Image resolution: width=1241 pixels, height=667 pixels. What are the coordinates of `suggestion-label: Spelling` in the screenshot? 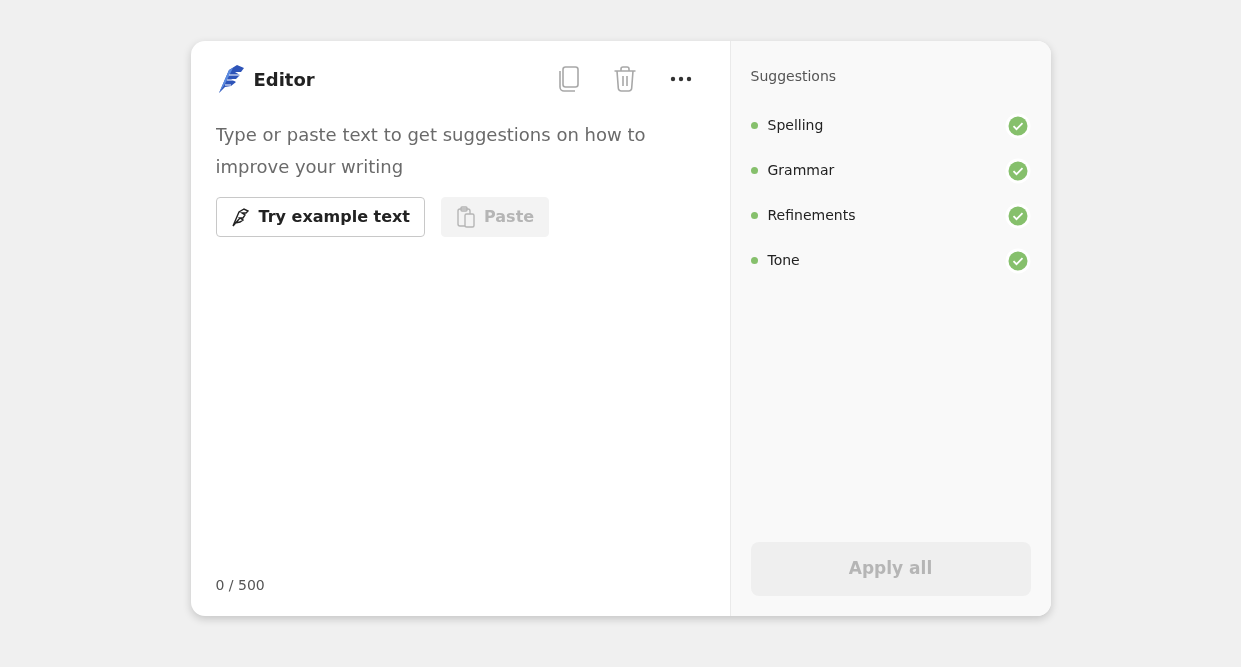 It's located at (795, 125).